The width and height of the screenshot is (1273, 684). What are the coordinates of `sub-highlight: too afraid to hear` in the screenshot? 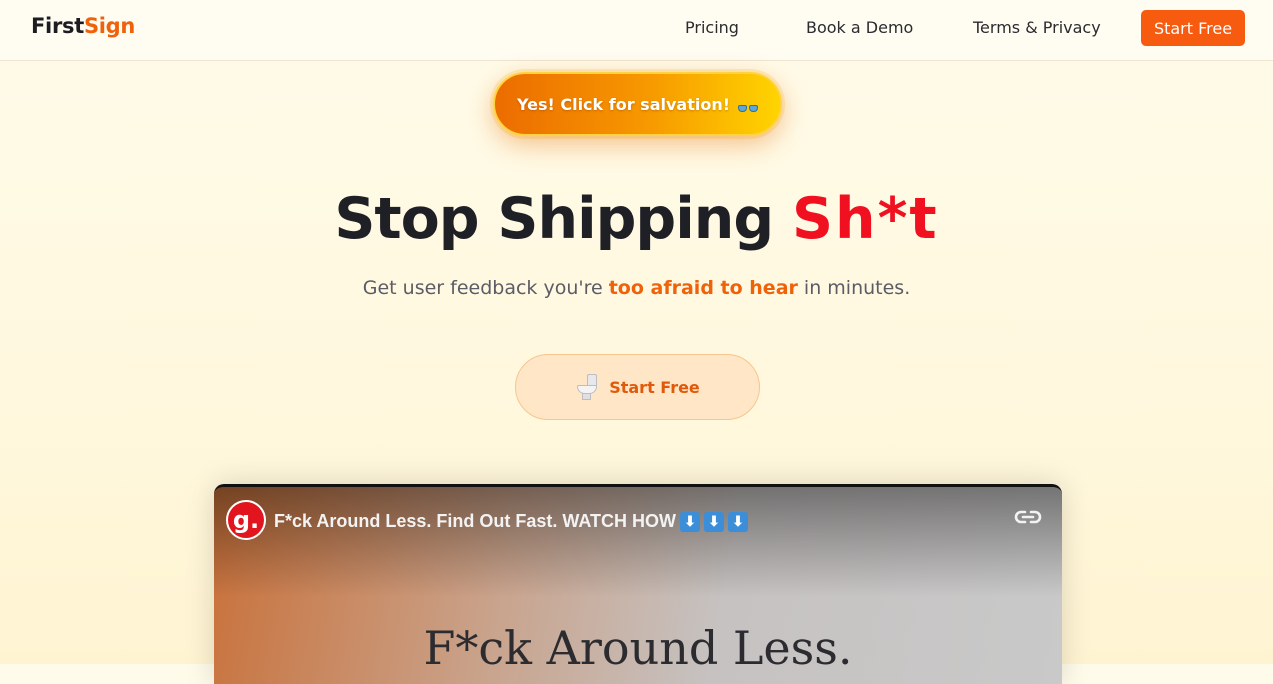 It's located at (703, 288).